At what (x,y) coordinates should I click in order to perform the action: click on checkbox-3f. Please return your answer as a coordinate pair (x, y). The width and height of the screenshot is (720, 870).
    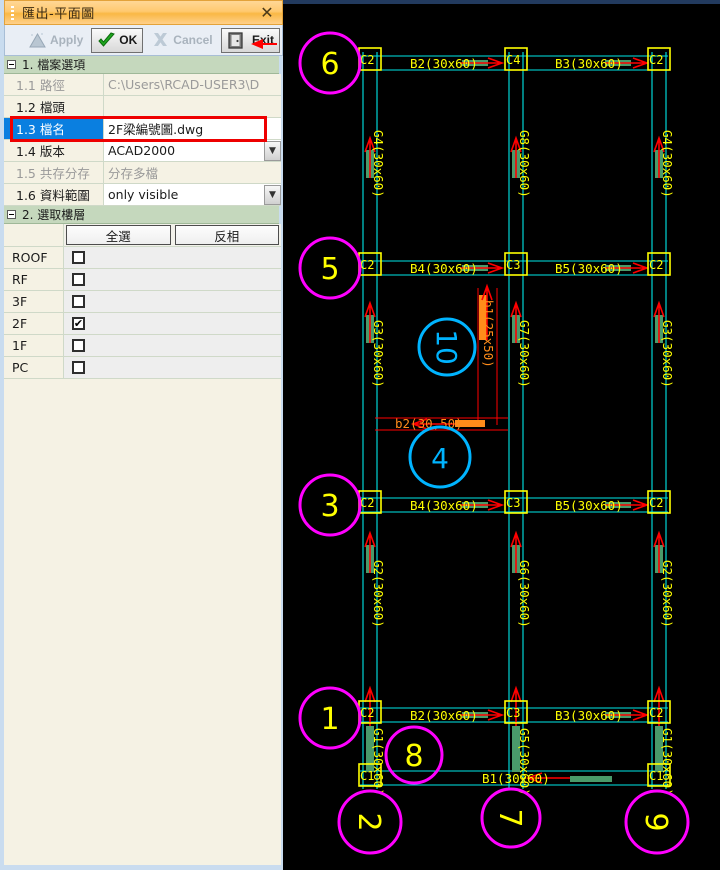
    Looking at the image, I should click on (78, 301).